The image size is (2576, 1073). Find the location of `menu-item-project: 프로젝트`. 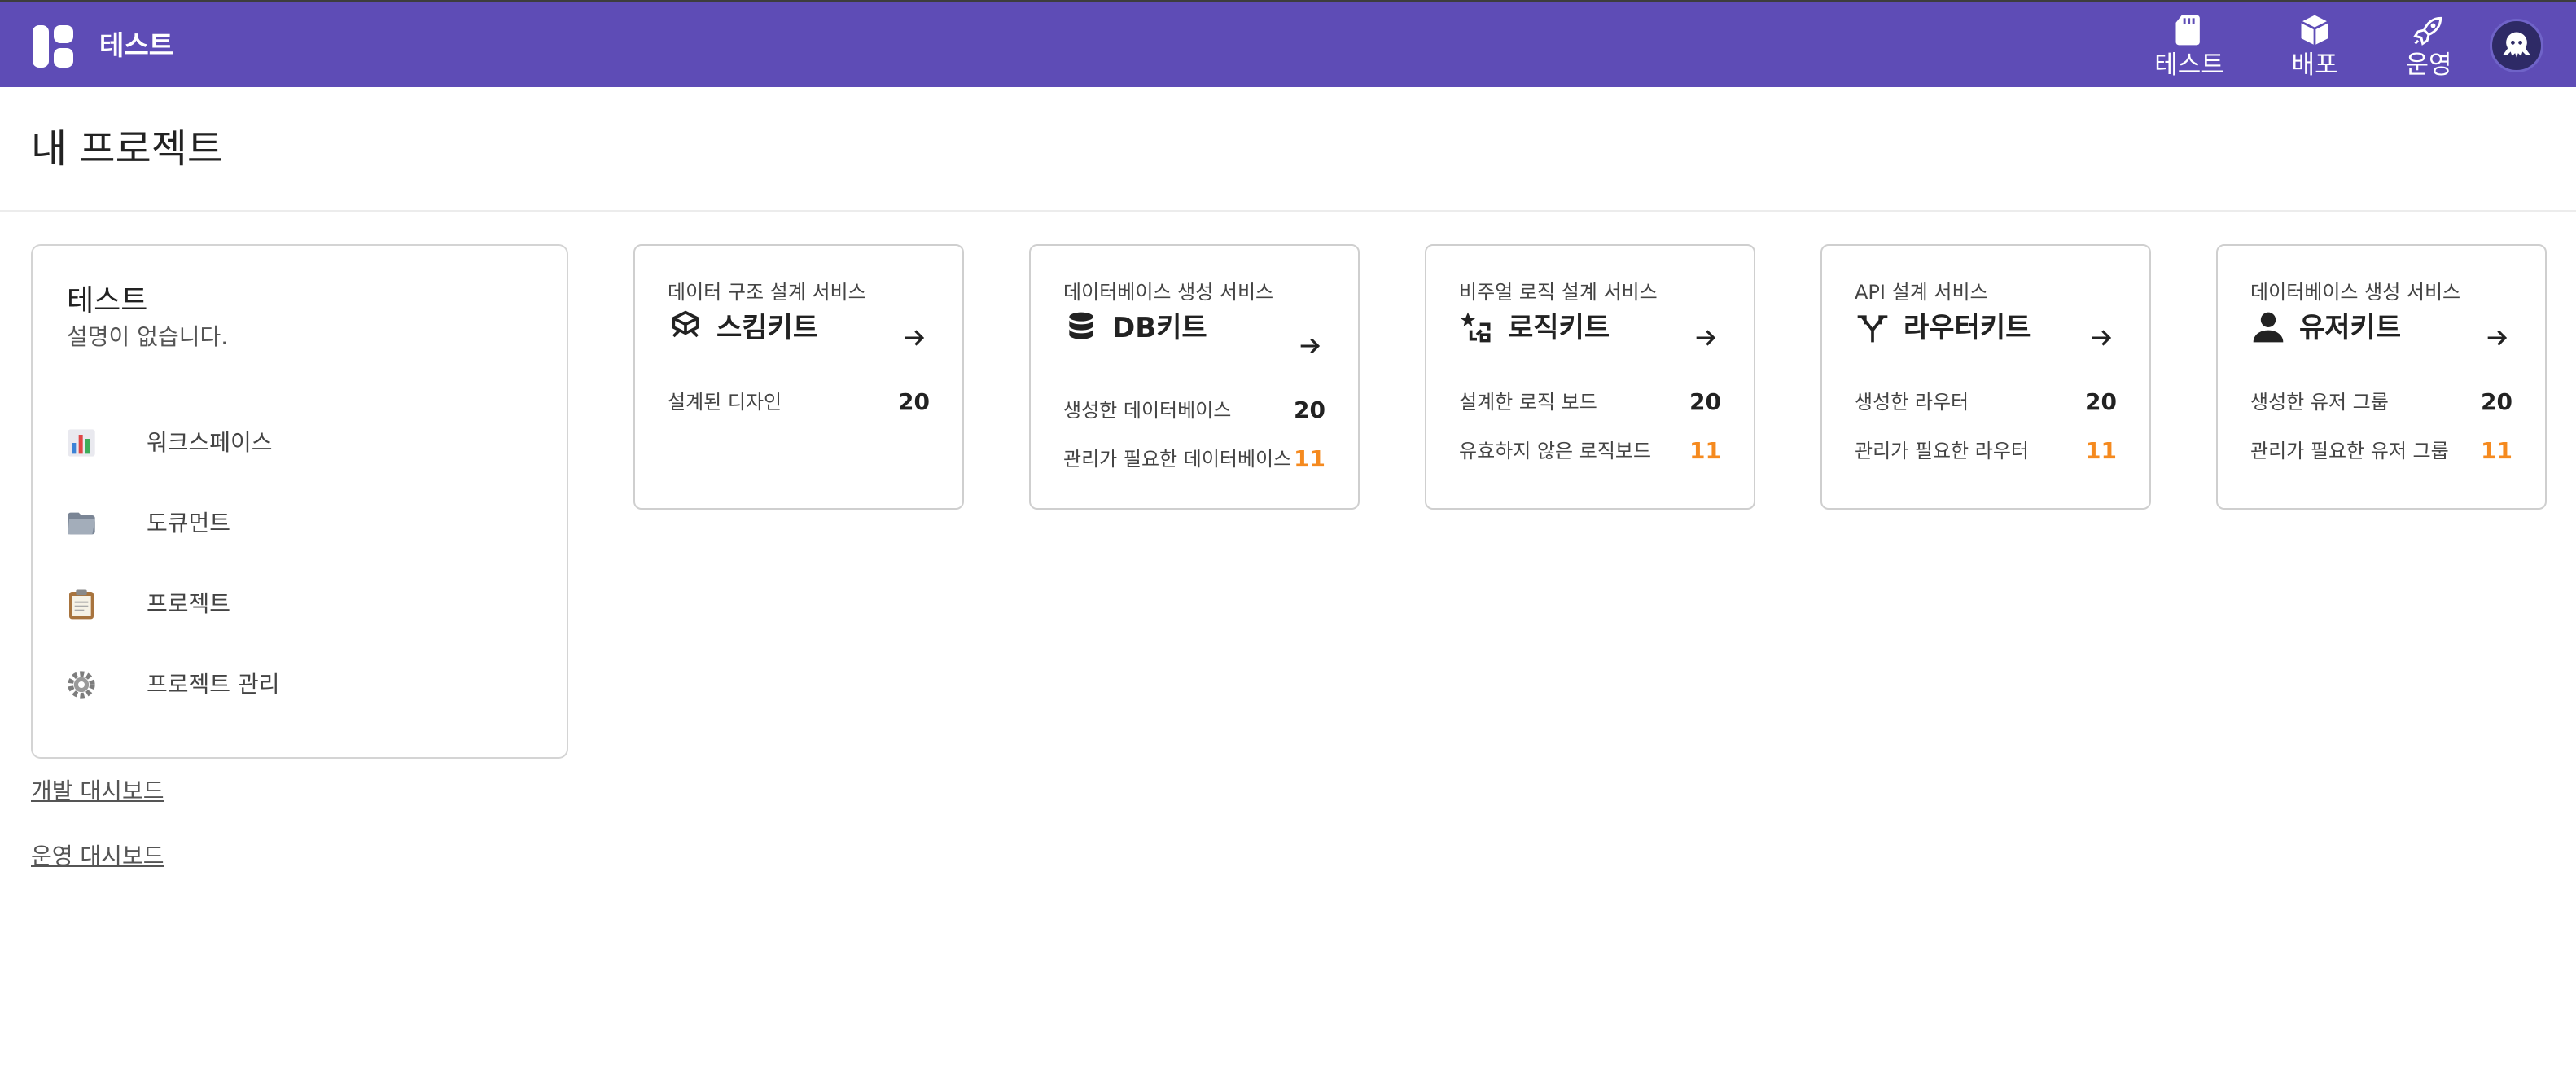

menu-item-project: 프로젝트 is located at coordinates (293, 604).